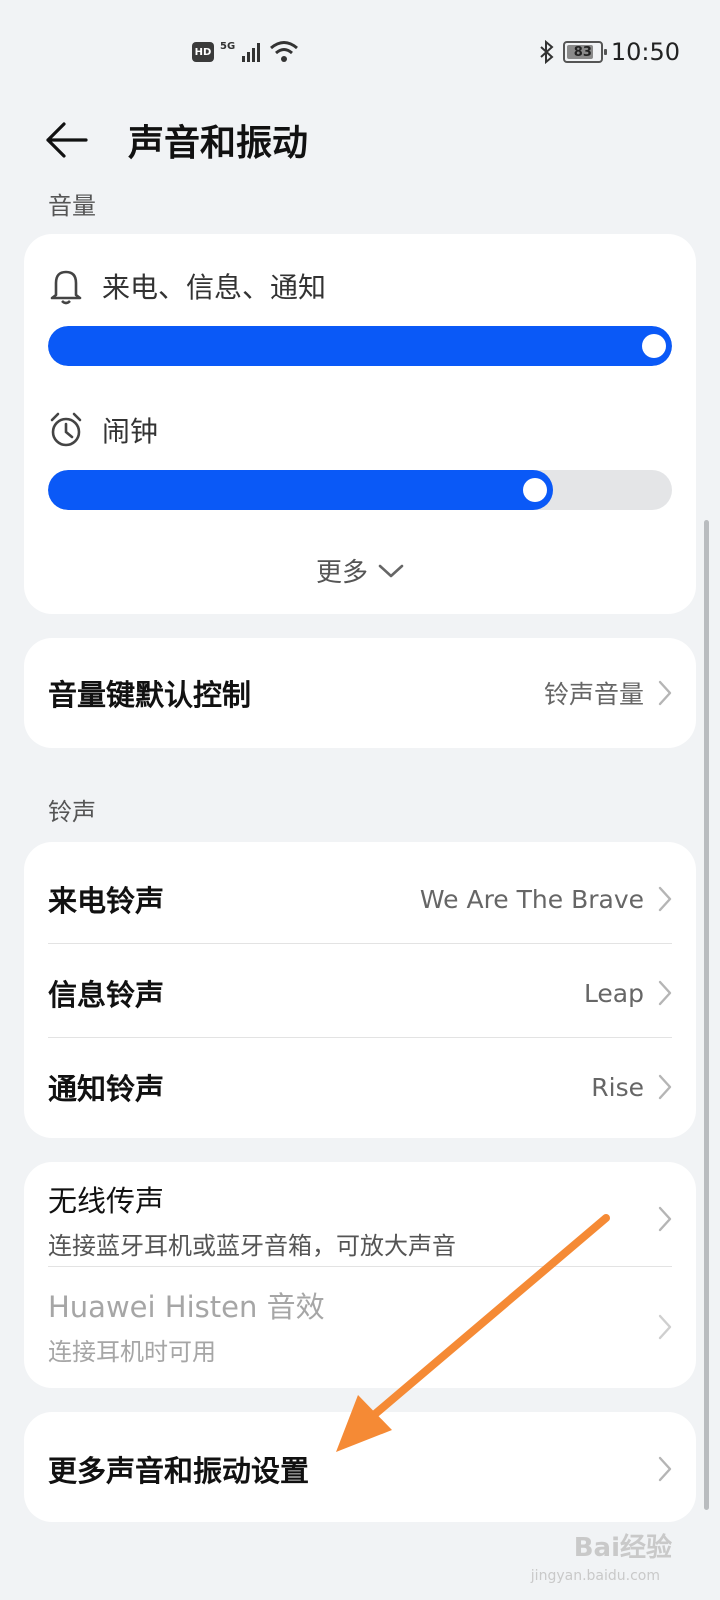 Image resolution: width=720 pixels, height=1600 pixels. Describe the element at coordinates (252, 1246) in the screenshot. I see `wireless-audio-subtitle: 连接蓝牙耳机或蓝牙音箱，可放大声音` at that location.